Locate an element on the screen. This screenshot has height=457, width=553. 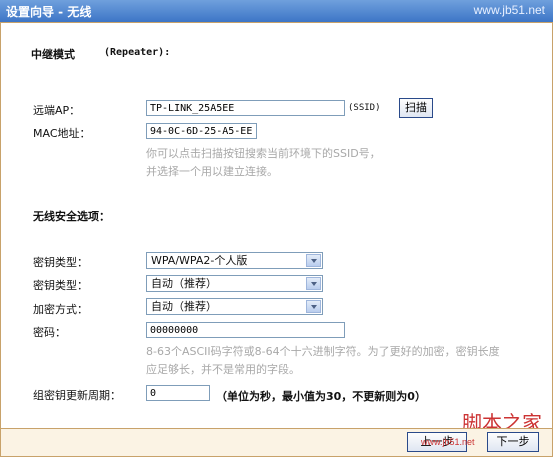
encryption-select-value: 自动（推荐） is located at coordinates (184, 306).